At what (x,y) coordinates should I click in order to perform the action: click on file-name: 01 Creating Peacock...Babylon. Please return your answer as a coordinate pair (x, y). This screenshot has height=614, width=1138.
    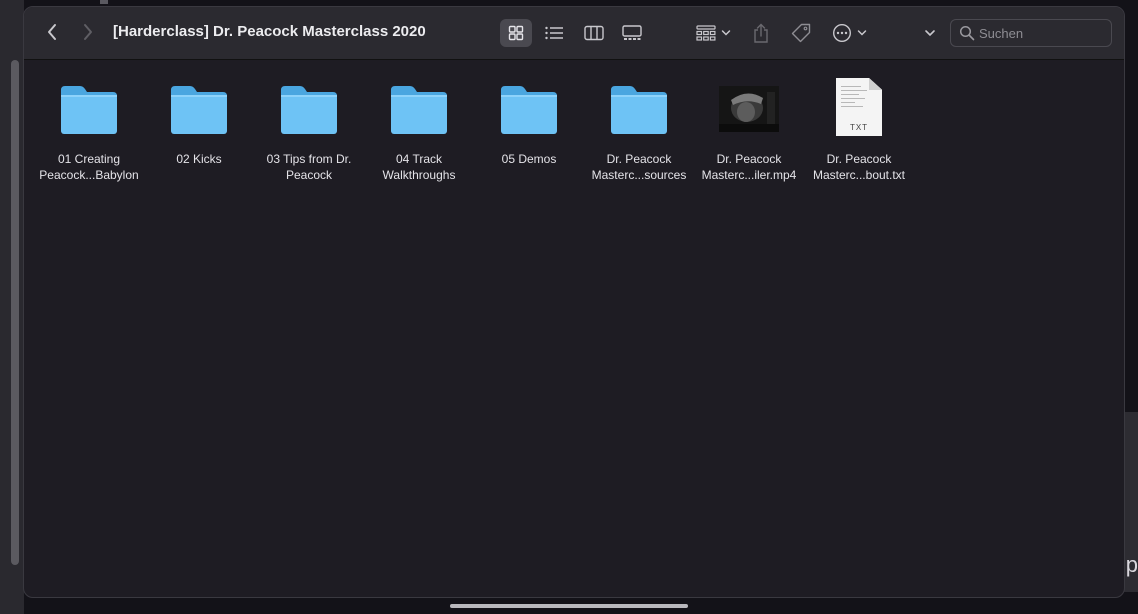
    Looking at the image, I should click on (89, 167).